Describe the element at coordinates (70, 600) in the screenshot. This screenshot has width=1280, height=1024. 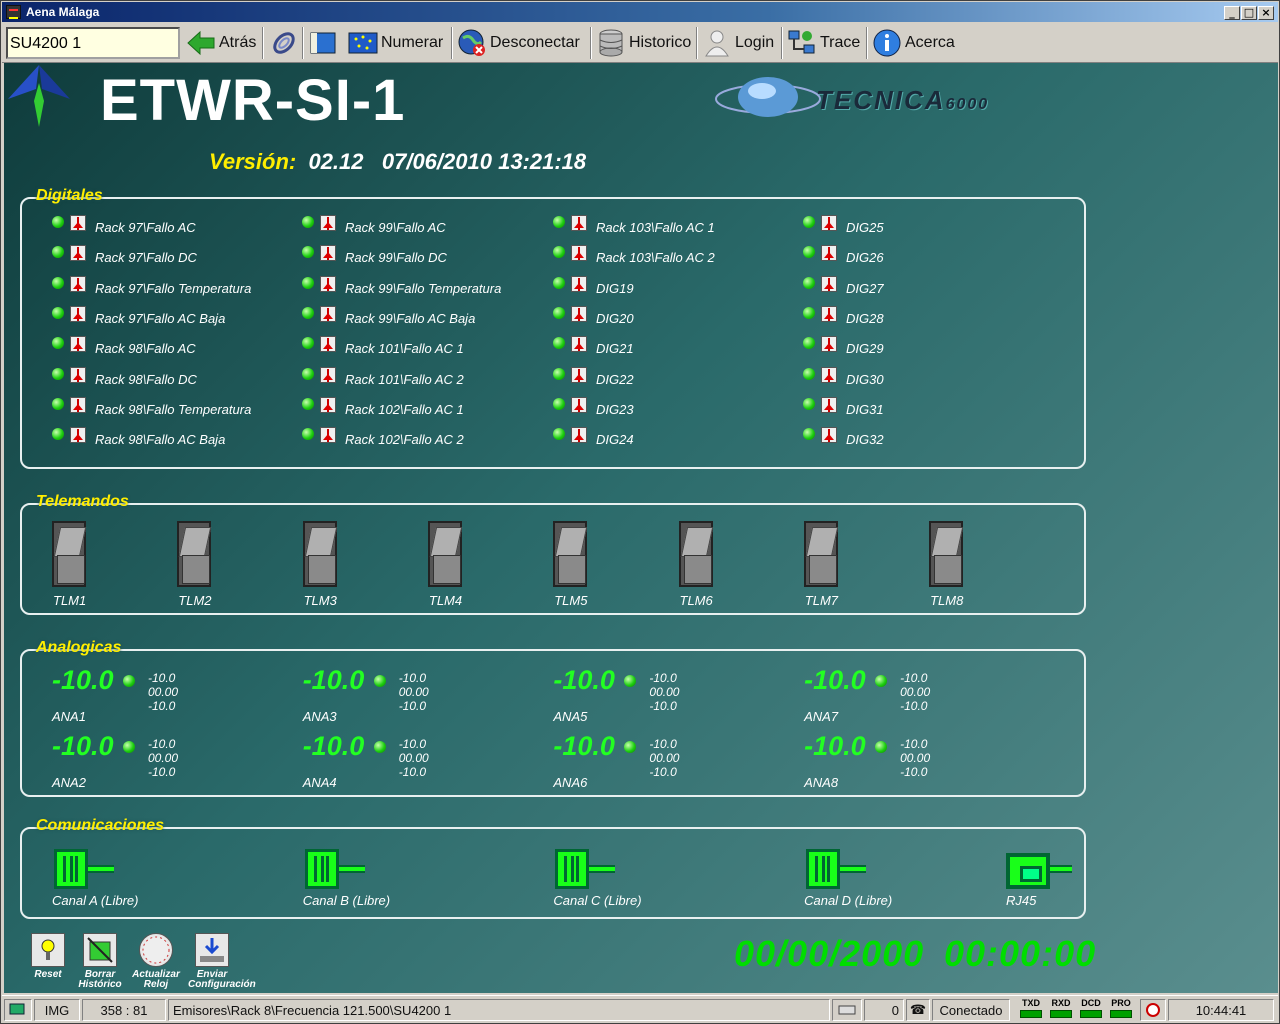
I see `telemando-label: TLM1` at that location.